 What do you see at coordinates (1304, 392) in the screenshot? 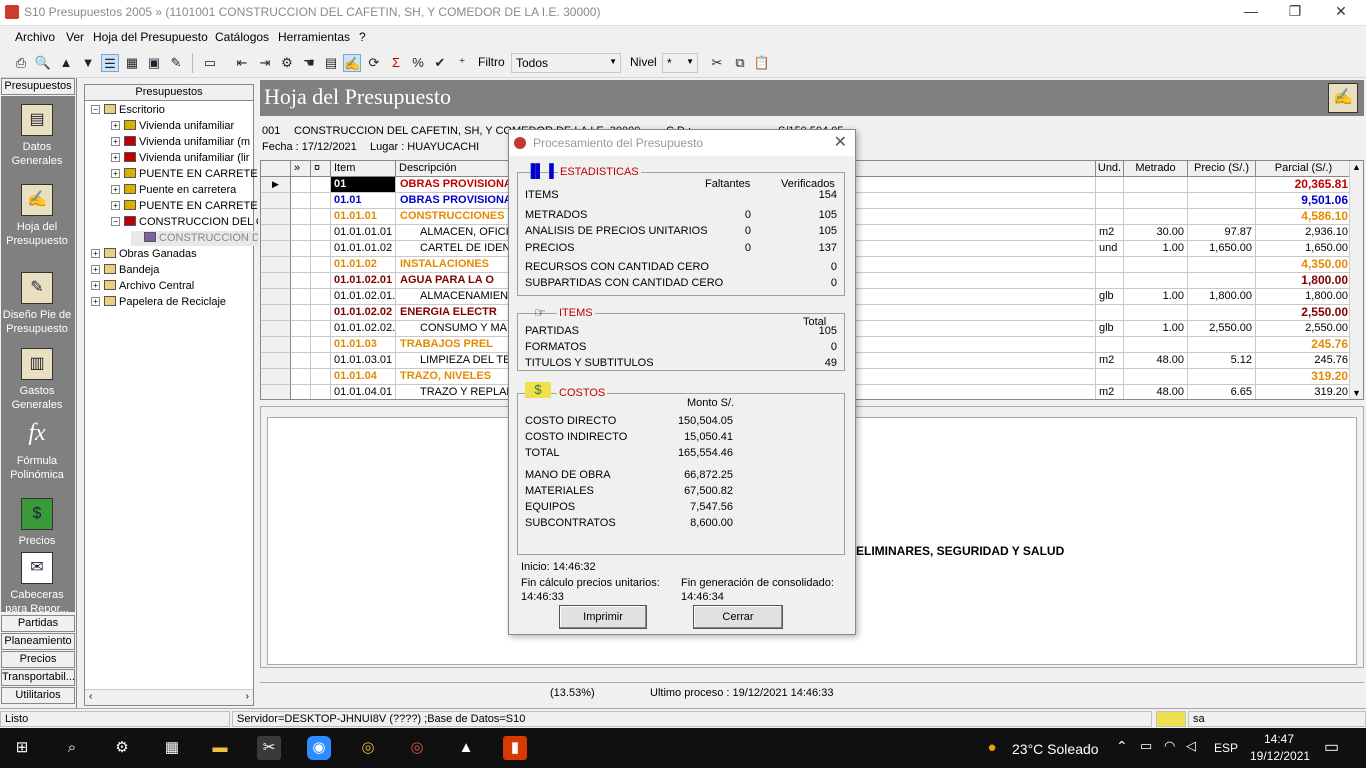
I see `parcial-cell: 319.20` at bounding box center [1304, 392].